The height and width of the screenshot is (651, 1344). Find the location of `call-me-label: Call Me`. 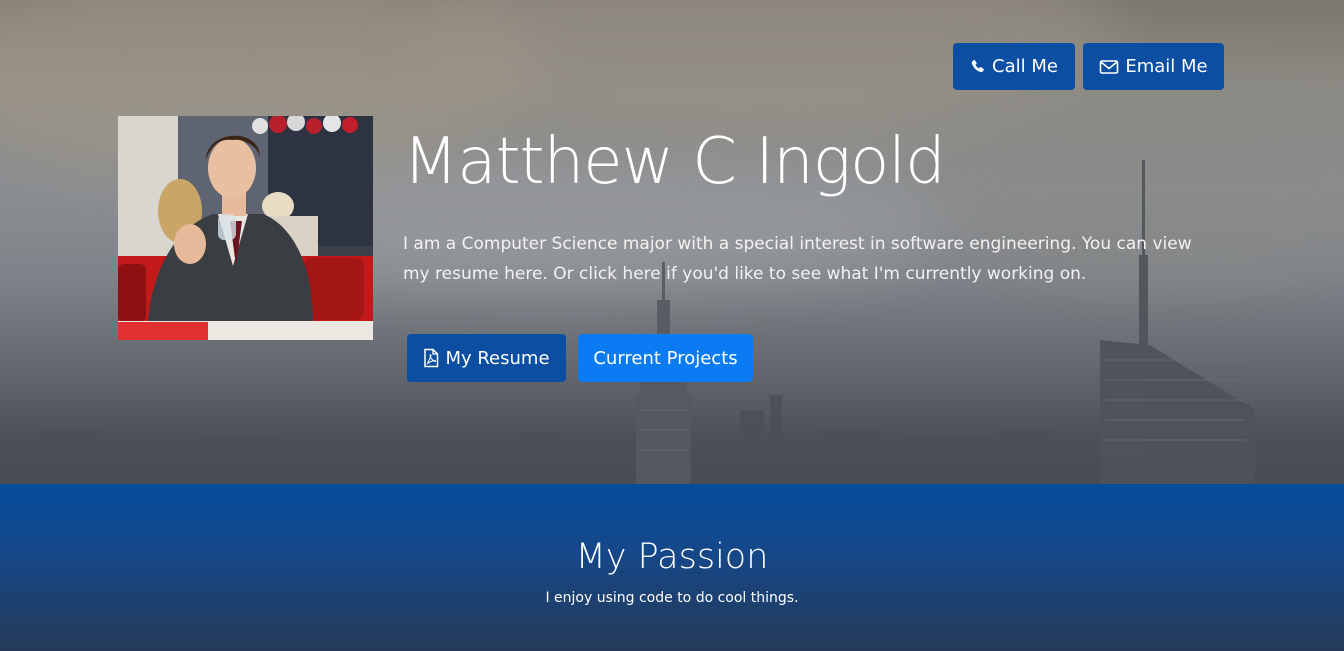

call-me-label: Call Me is located at coordinates (1025, 66).